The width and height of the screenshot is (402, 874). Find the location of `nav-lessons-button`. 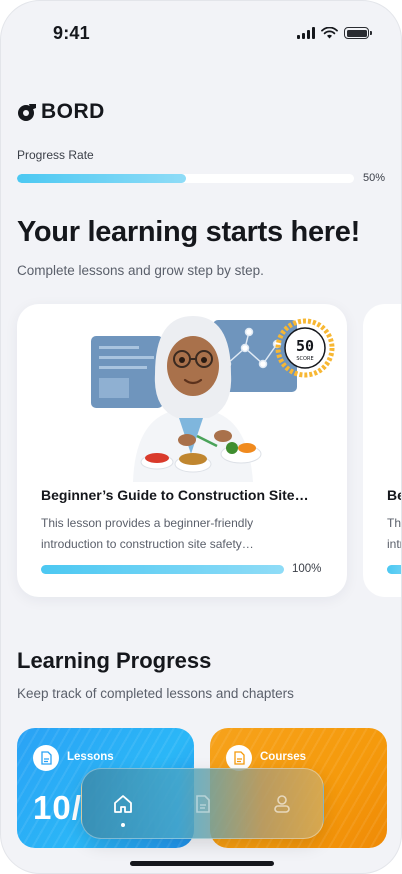

nav-lessons-button is located at coordinates (203, 804).